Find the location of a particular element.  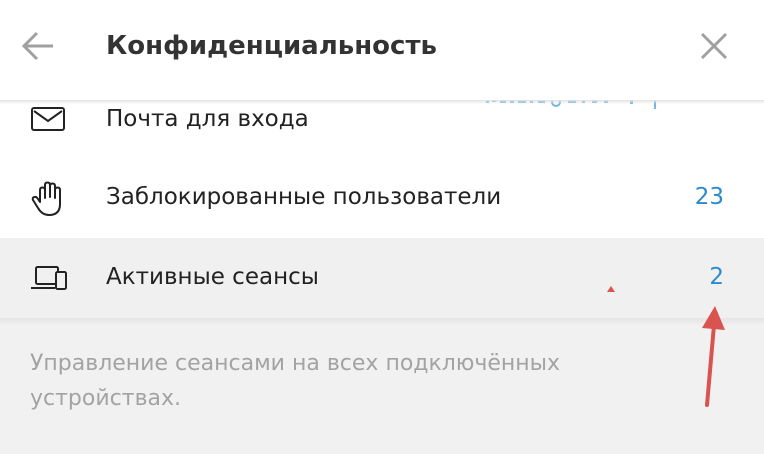

close-icon is located at coordinates (714, 46).